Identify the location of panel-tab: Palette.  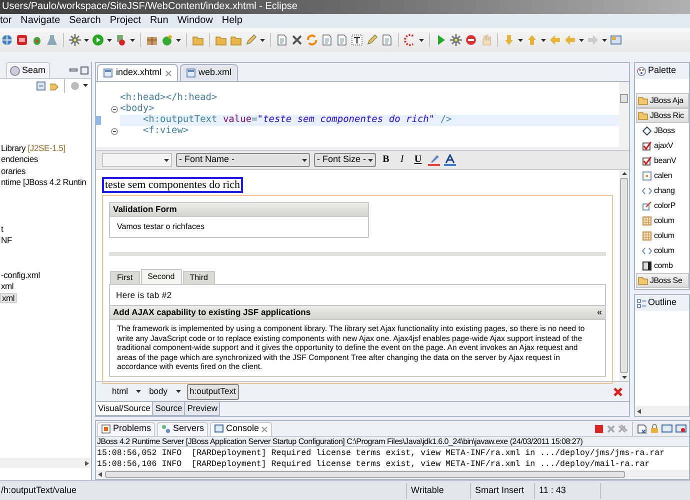
(662, 71).